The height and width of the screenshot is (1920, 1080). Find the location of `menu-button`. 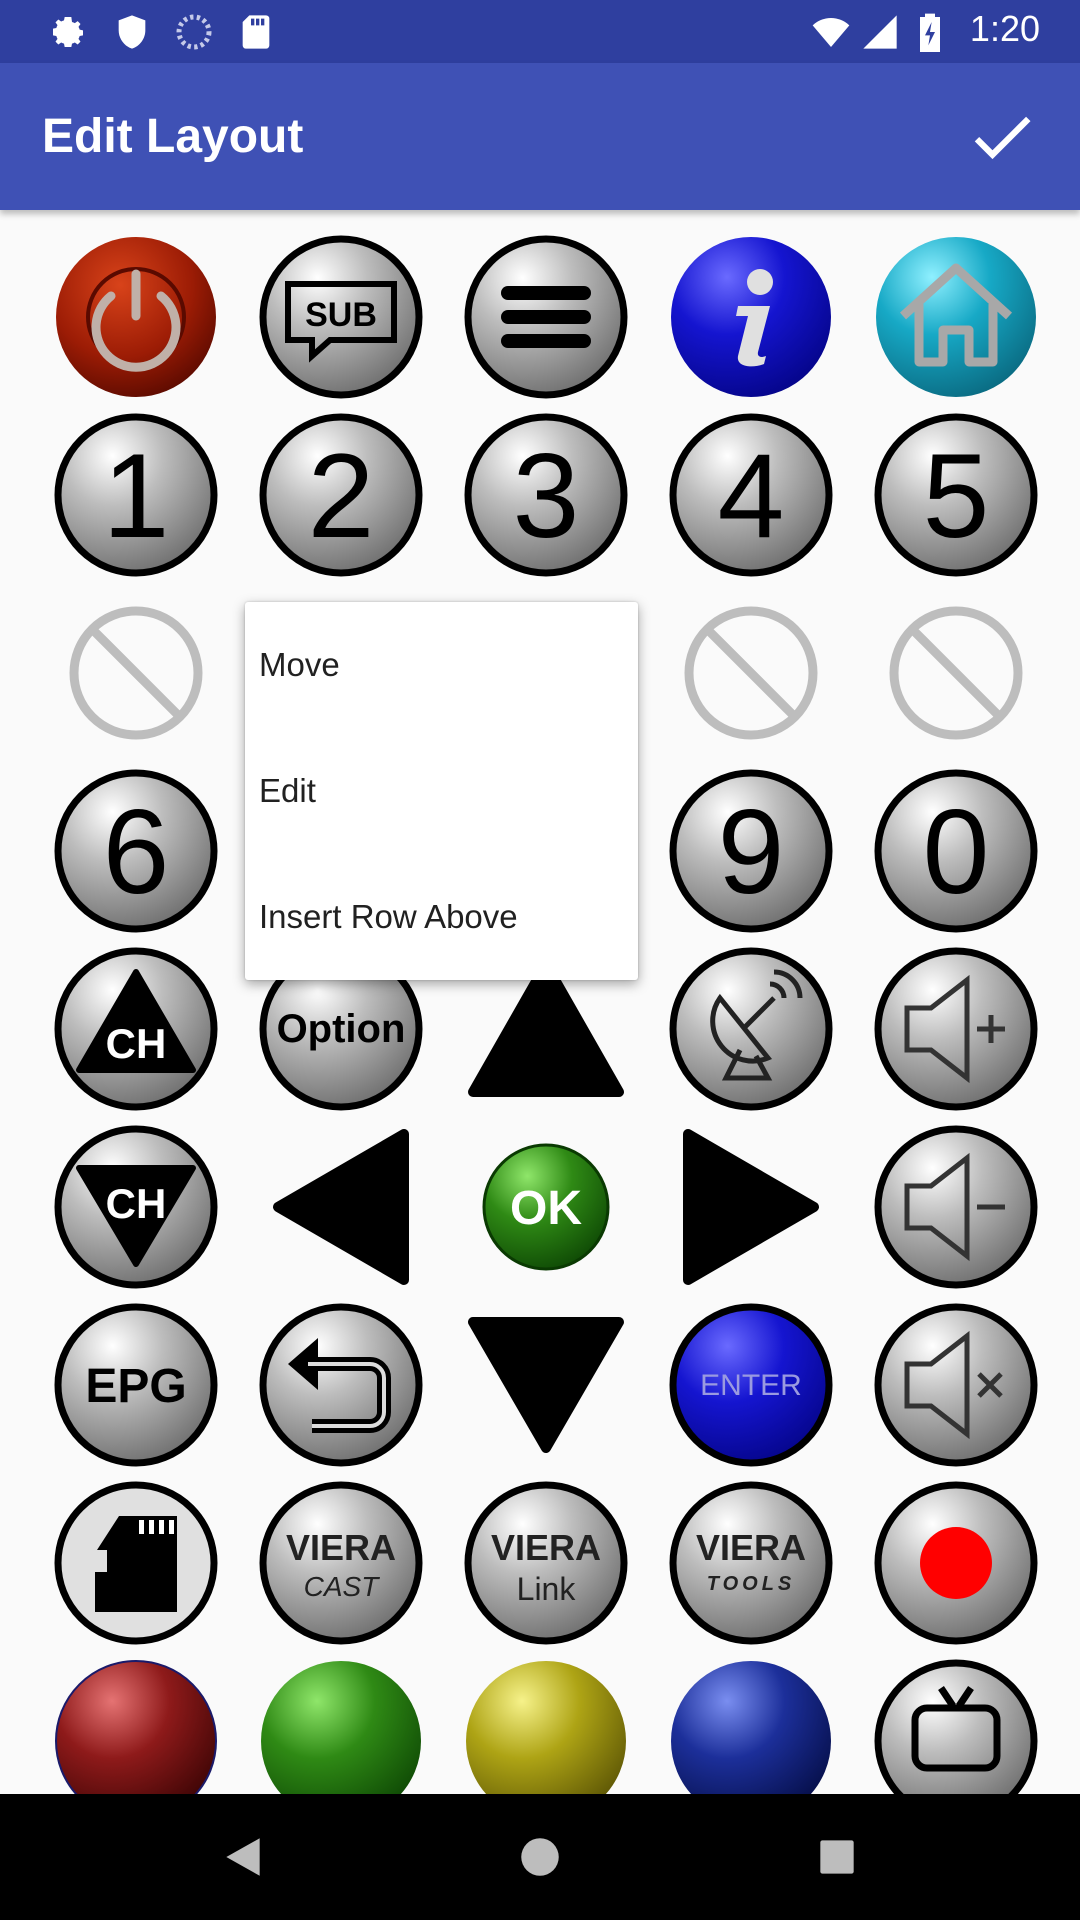

menu-button is located at coordinates (546, 317).